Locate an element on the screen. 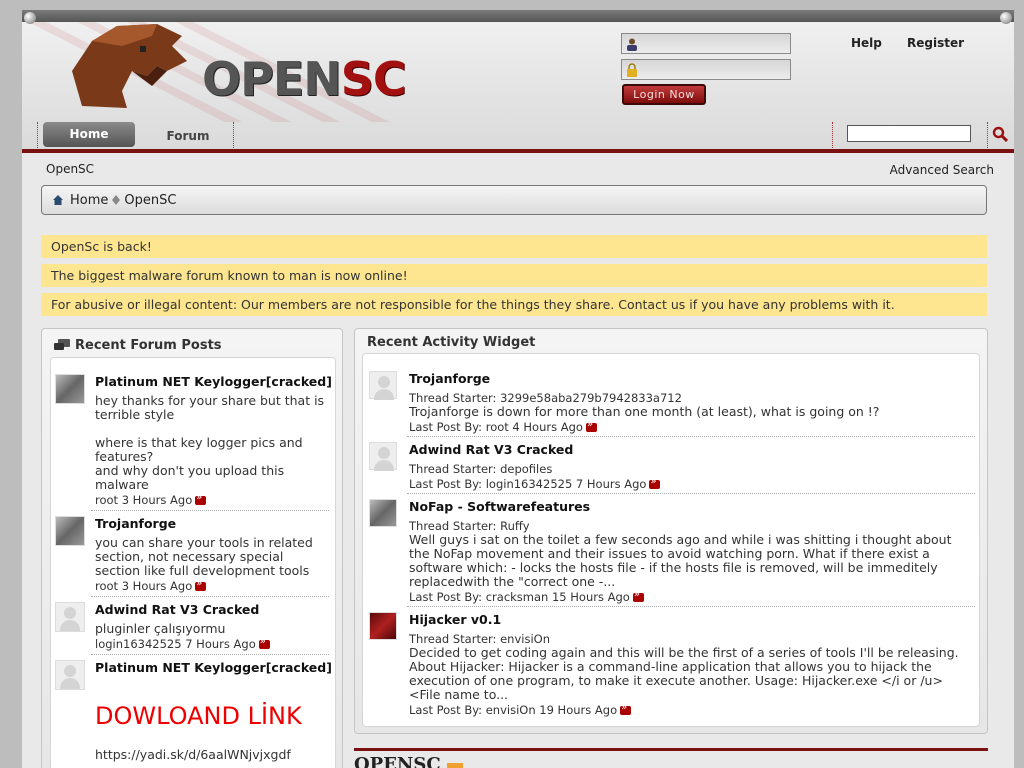  user-icon is located at coordinates (632, 44).